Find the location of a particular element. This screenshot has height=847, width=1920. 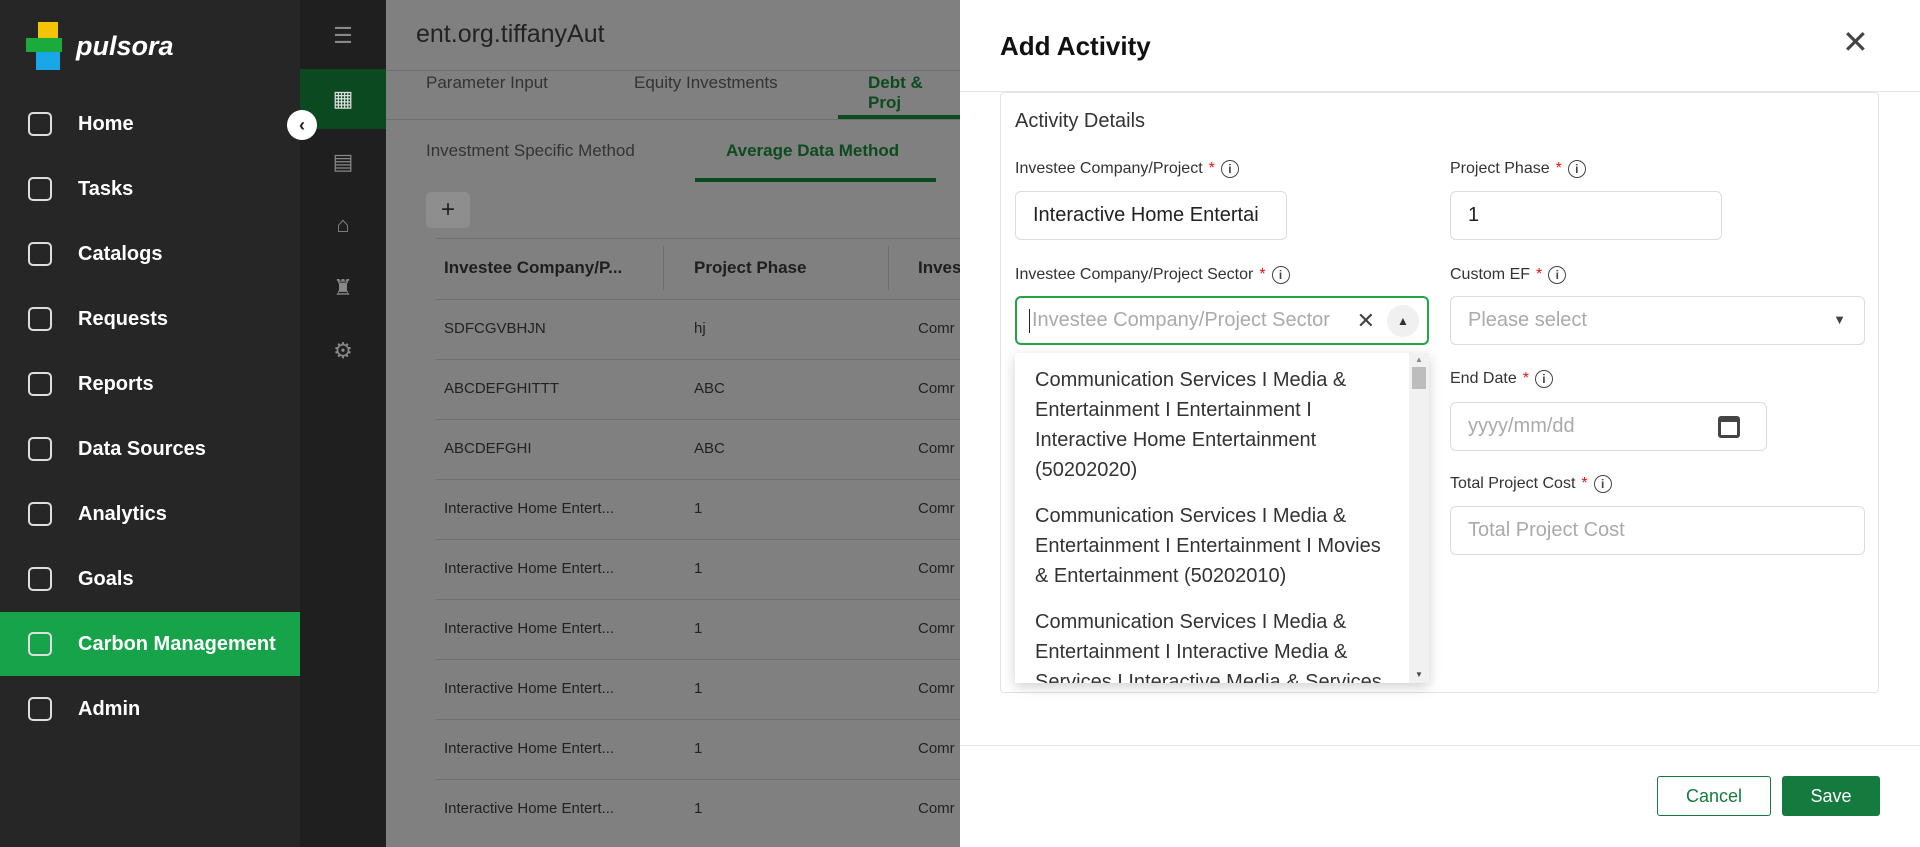

reports-icon is located at coordinates (40, 384).